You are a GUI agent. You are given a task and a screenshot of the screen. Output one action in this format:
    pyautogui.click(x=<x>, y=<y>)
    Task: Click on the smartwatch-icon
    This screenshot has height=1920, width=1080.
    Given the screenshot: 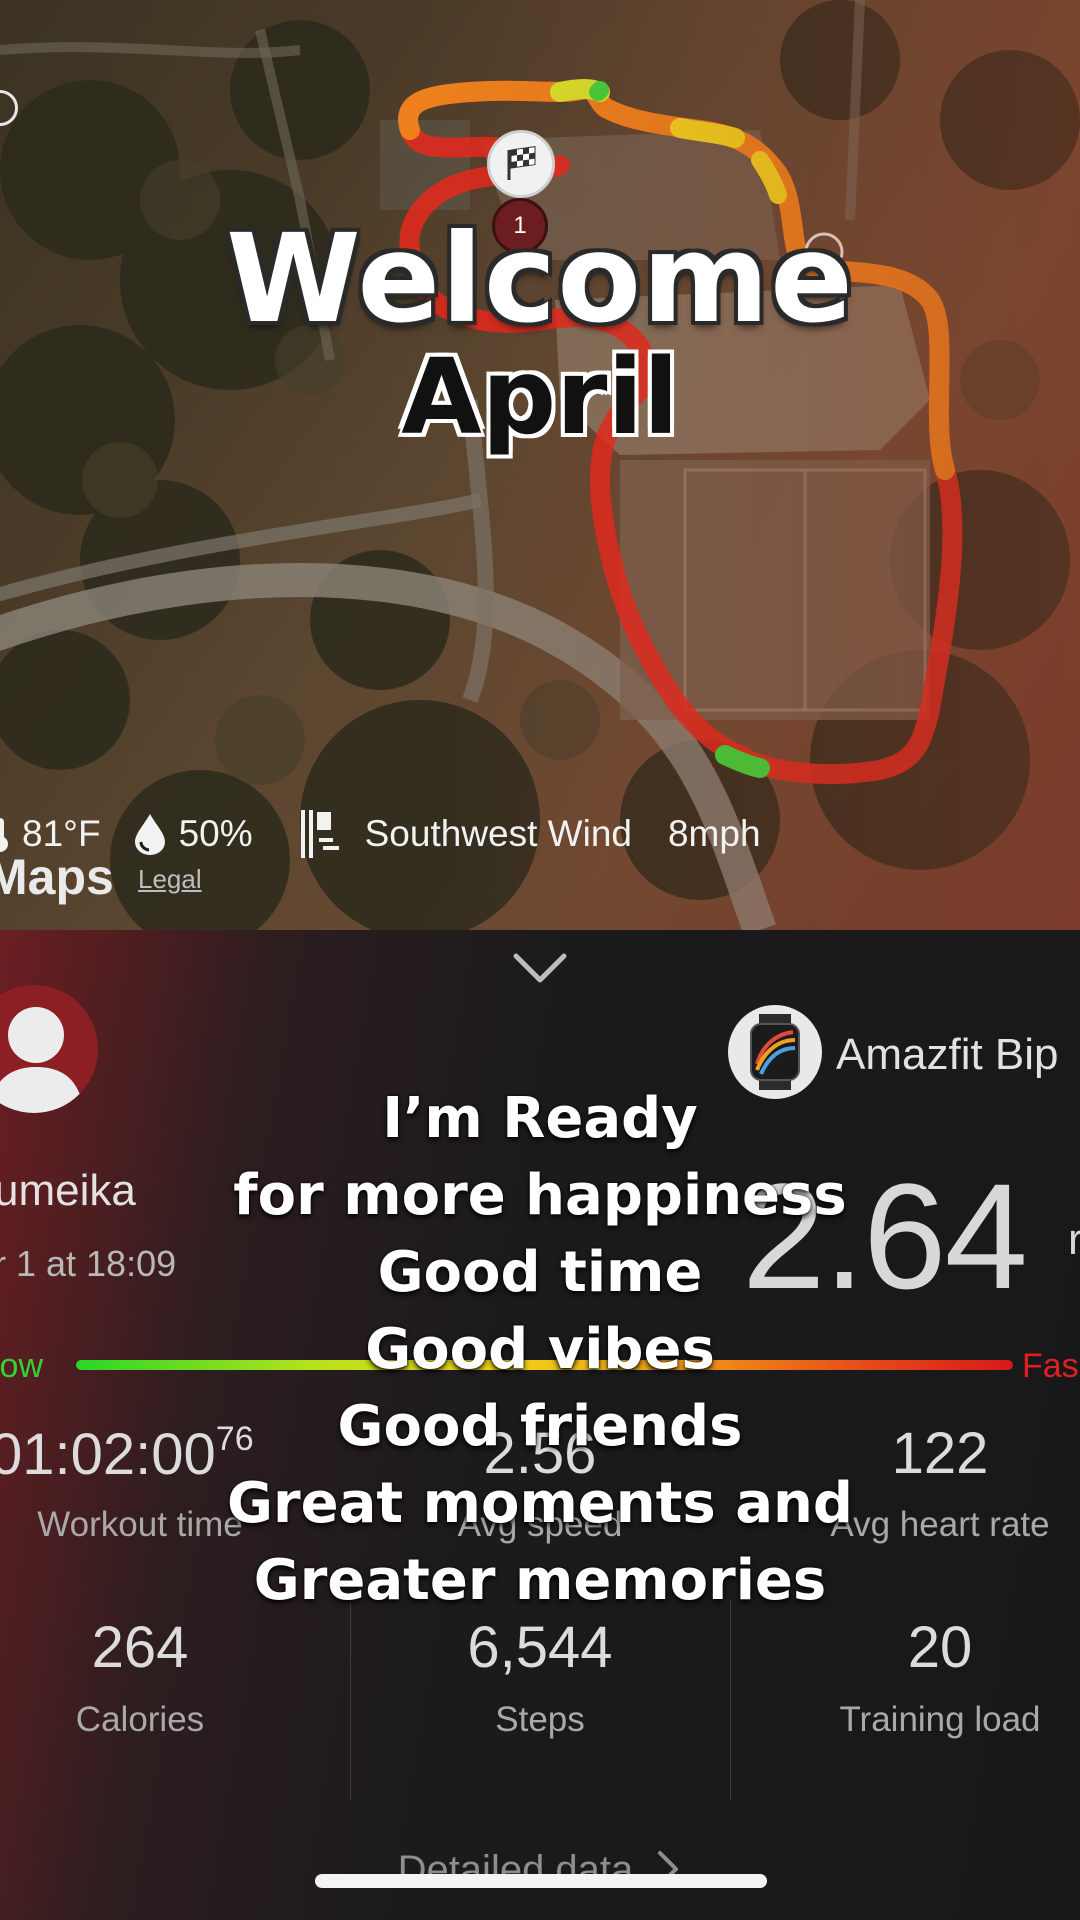 What is the action you would take?
    pyautogui.click(x=775, y=1052)
    